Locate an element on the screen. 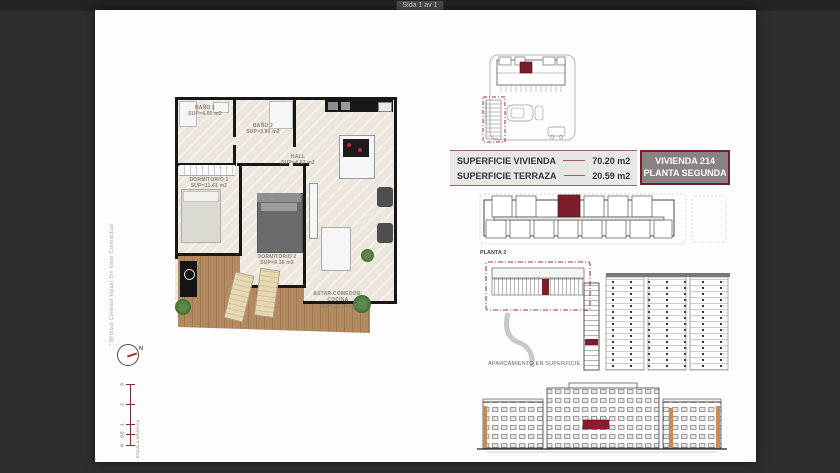 This screenshot has height=473, width=840. room-area: SUP=4.00 m2 is located at coordinates (205, 114).